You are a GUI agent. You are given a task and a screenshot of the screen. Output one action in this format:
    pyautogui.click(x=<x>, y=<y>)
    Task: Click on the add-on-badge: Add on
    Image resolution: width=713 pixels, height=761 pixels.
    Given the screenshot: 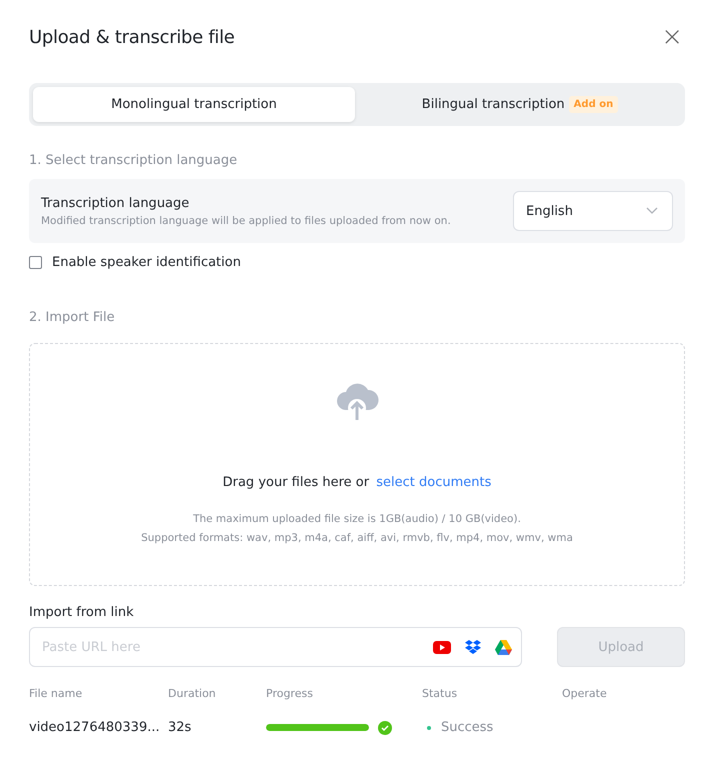 What is the action you would take?
    pyautogui.click(x=593, y=104)
    